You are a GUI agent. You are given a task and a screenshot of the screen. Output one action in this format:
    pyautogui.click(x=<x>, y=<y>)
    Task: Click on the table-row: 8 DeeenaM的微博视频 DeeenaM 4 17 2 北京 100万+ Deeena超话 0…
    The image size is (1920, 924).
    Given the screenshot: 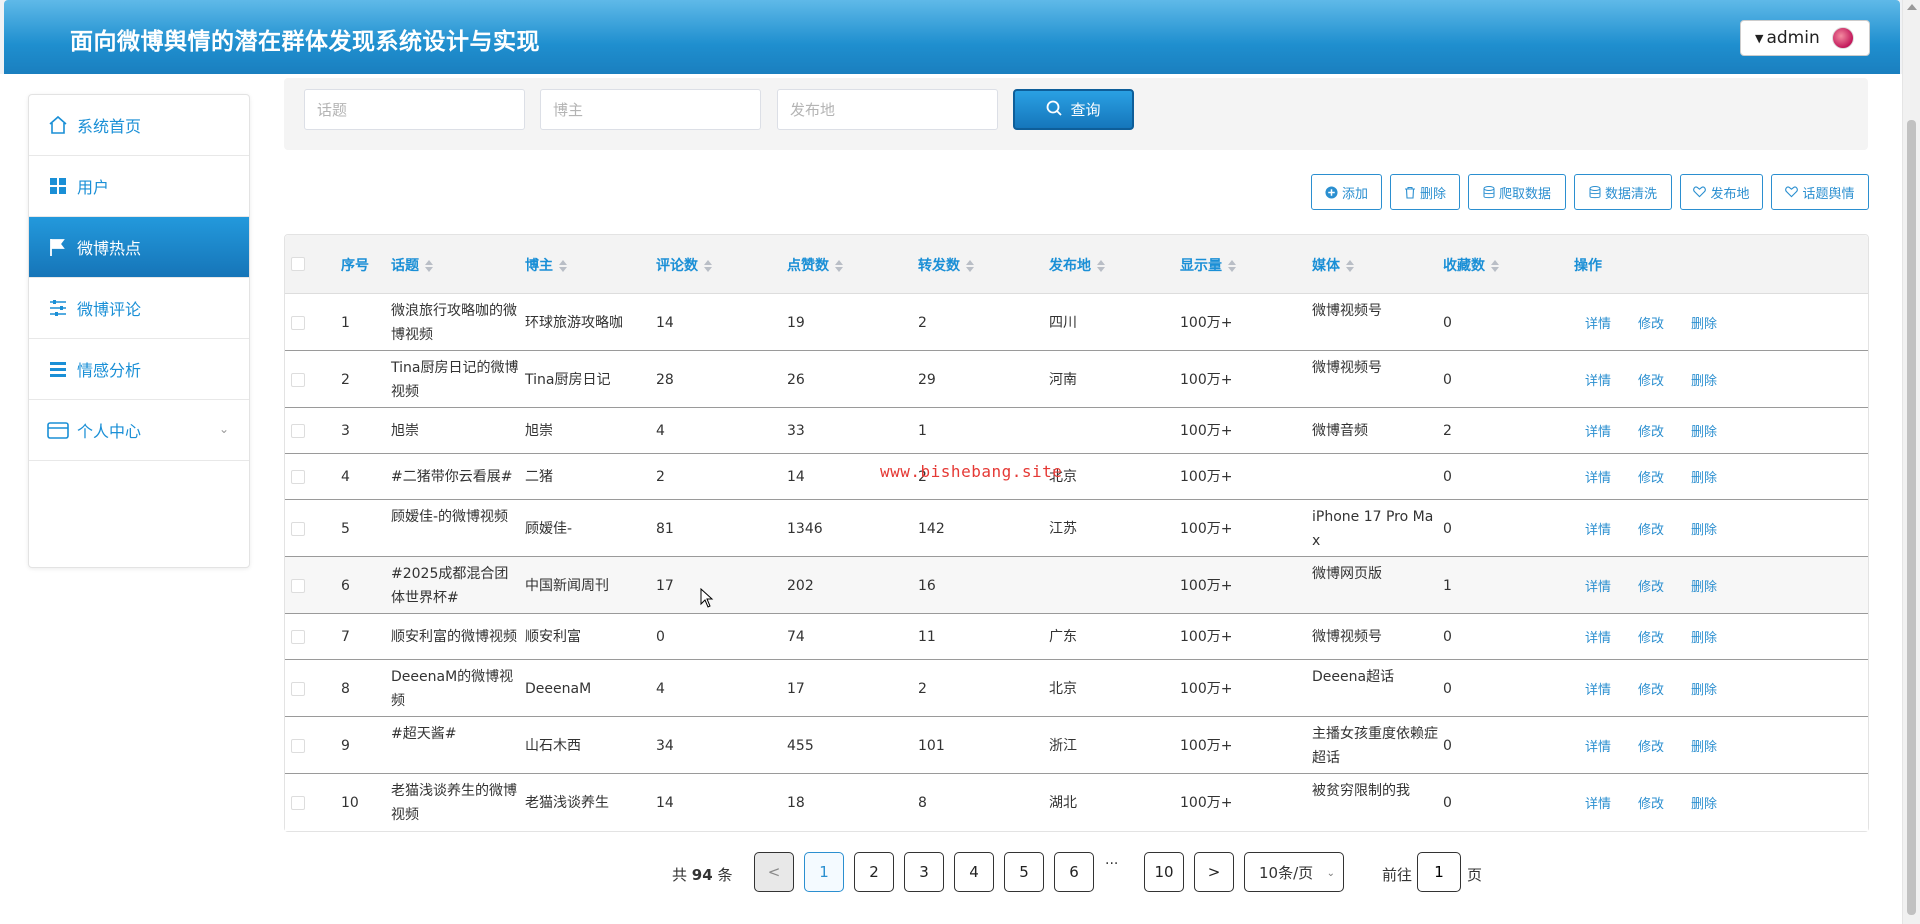 What is the action you would take?
    pyautogui.click(x=1076, y=688)
    